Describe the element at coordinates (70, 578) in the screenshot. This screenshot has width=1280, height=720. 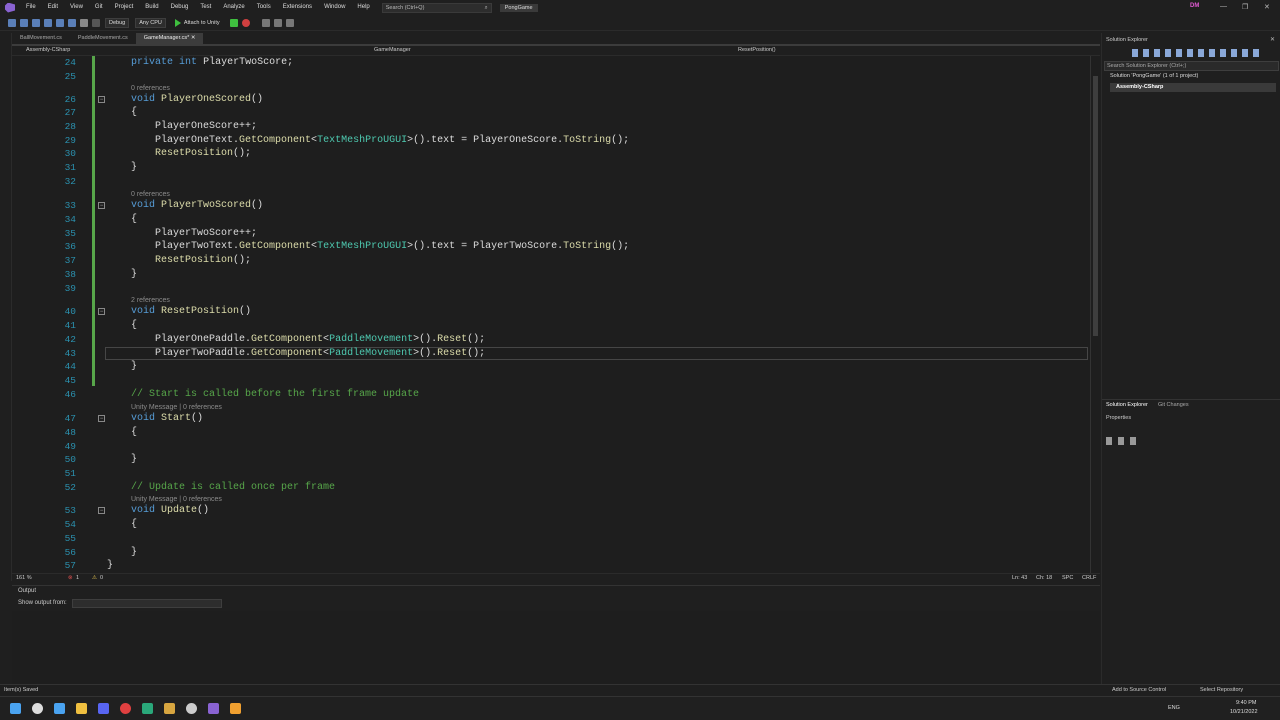
I see `error-icon: ⊗` at that location.